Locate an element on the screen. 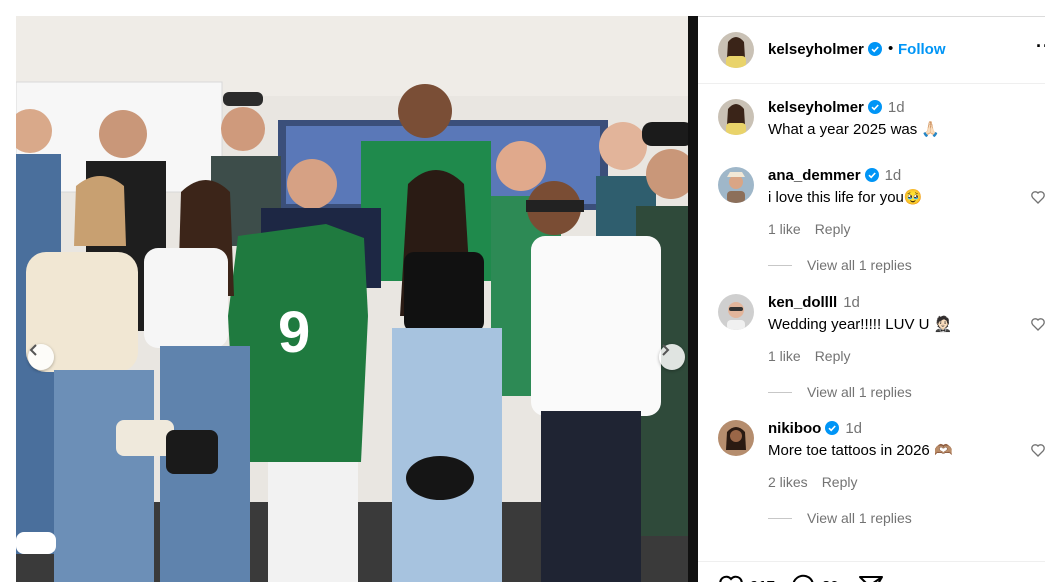  comment-username: ana_demmer 1d is located at coordinates (834, 175).